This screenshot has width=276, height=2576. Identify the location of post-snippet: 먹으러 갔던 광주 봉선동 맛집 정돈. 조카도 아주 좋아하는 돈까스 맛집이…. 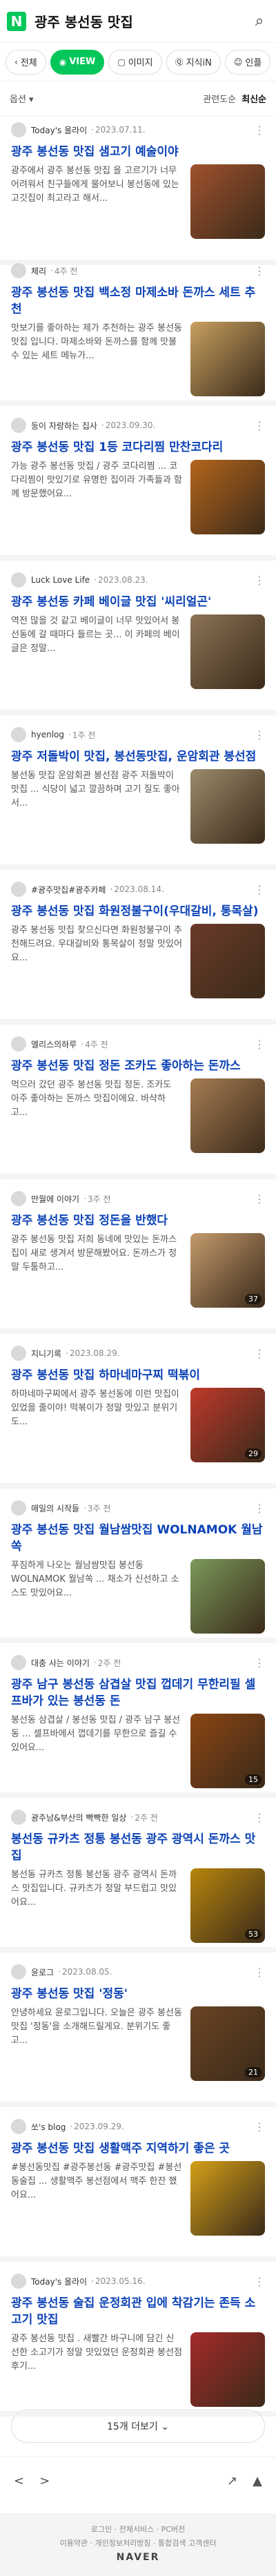
(96, 1115).